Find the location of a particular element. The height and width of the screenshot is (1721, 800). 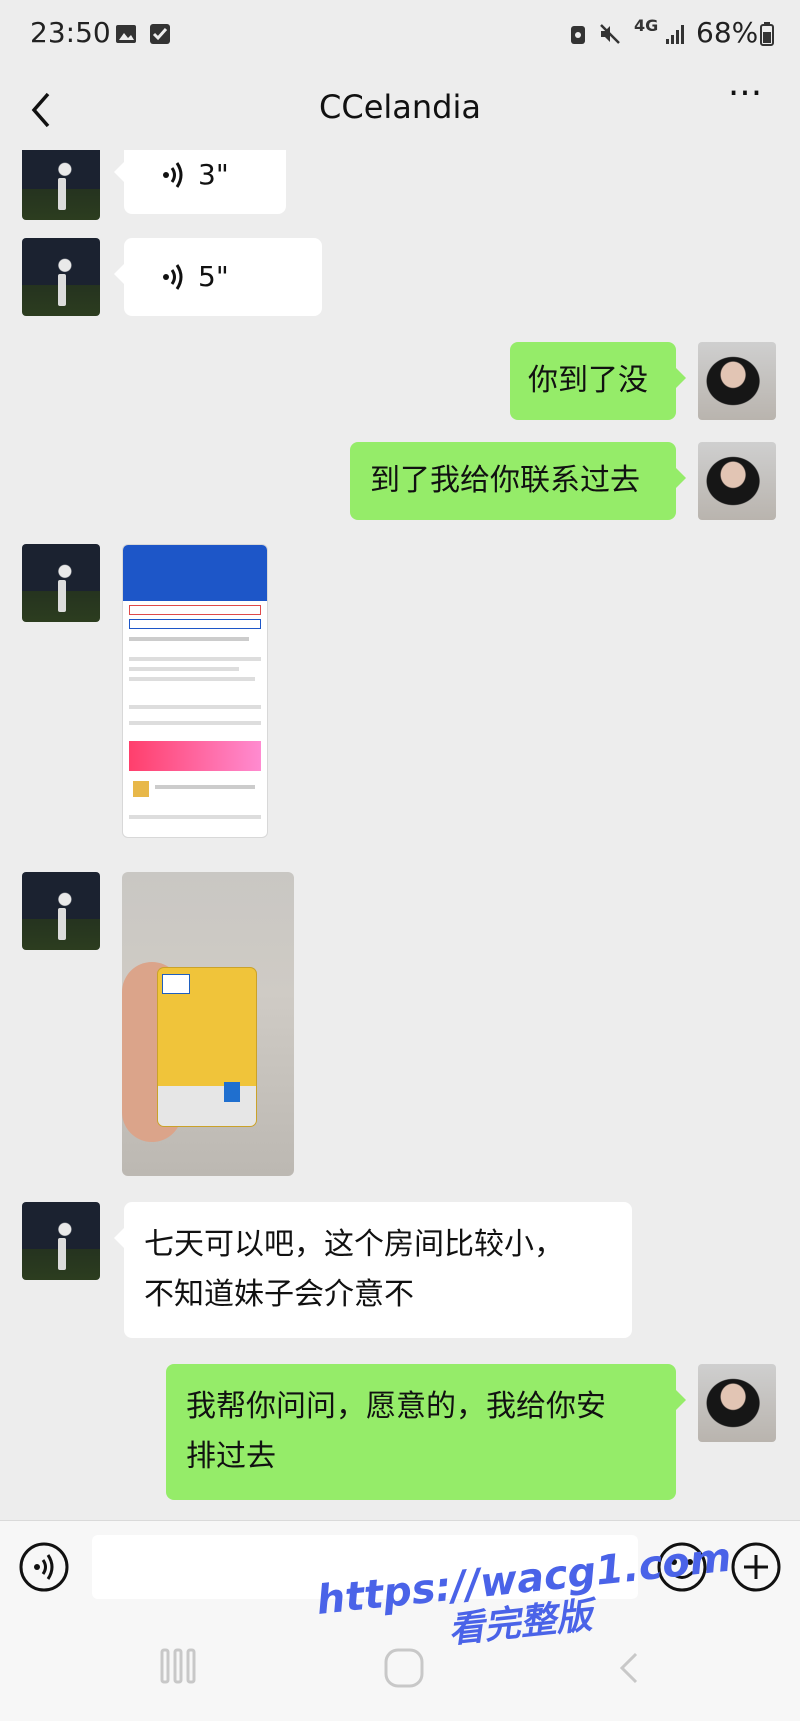

checkbox-icon is located at coordinates (160, 34).